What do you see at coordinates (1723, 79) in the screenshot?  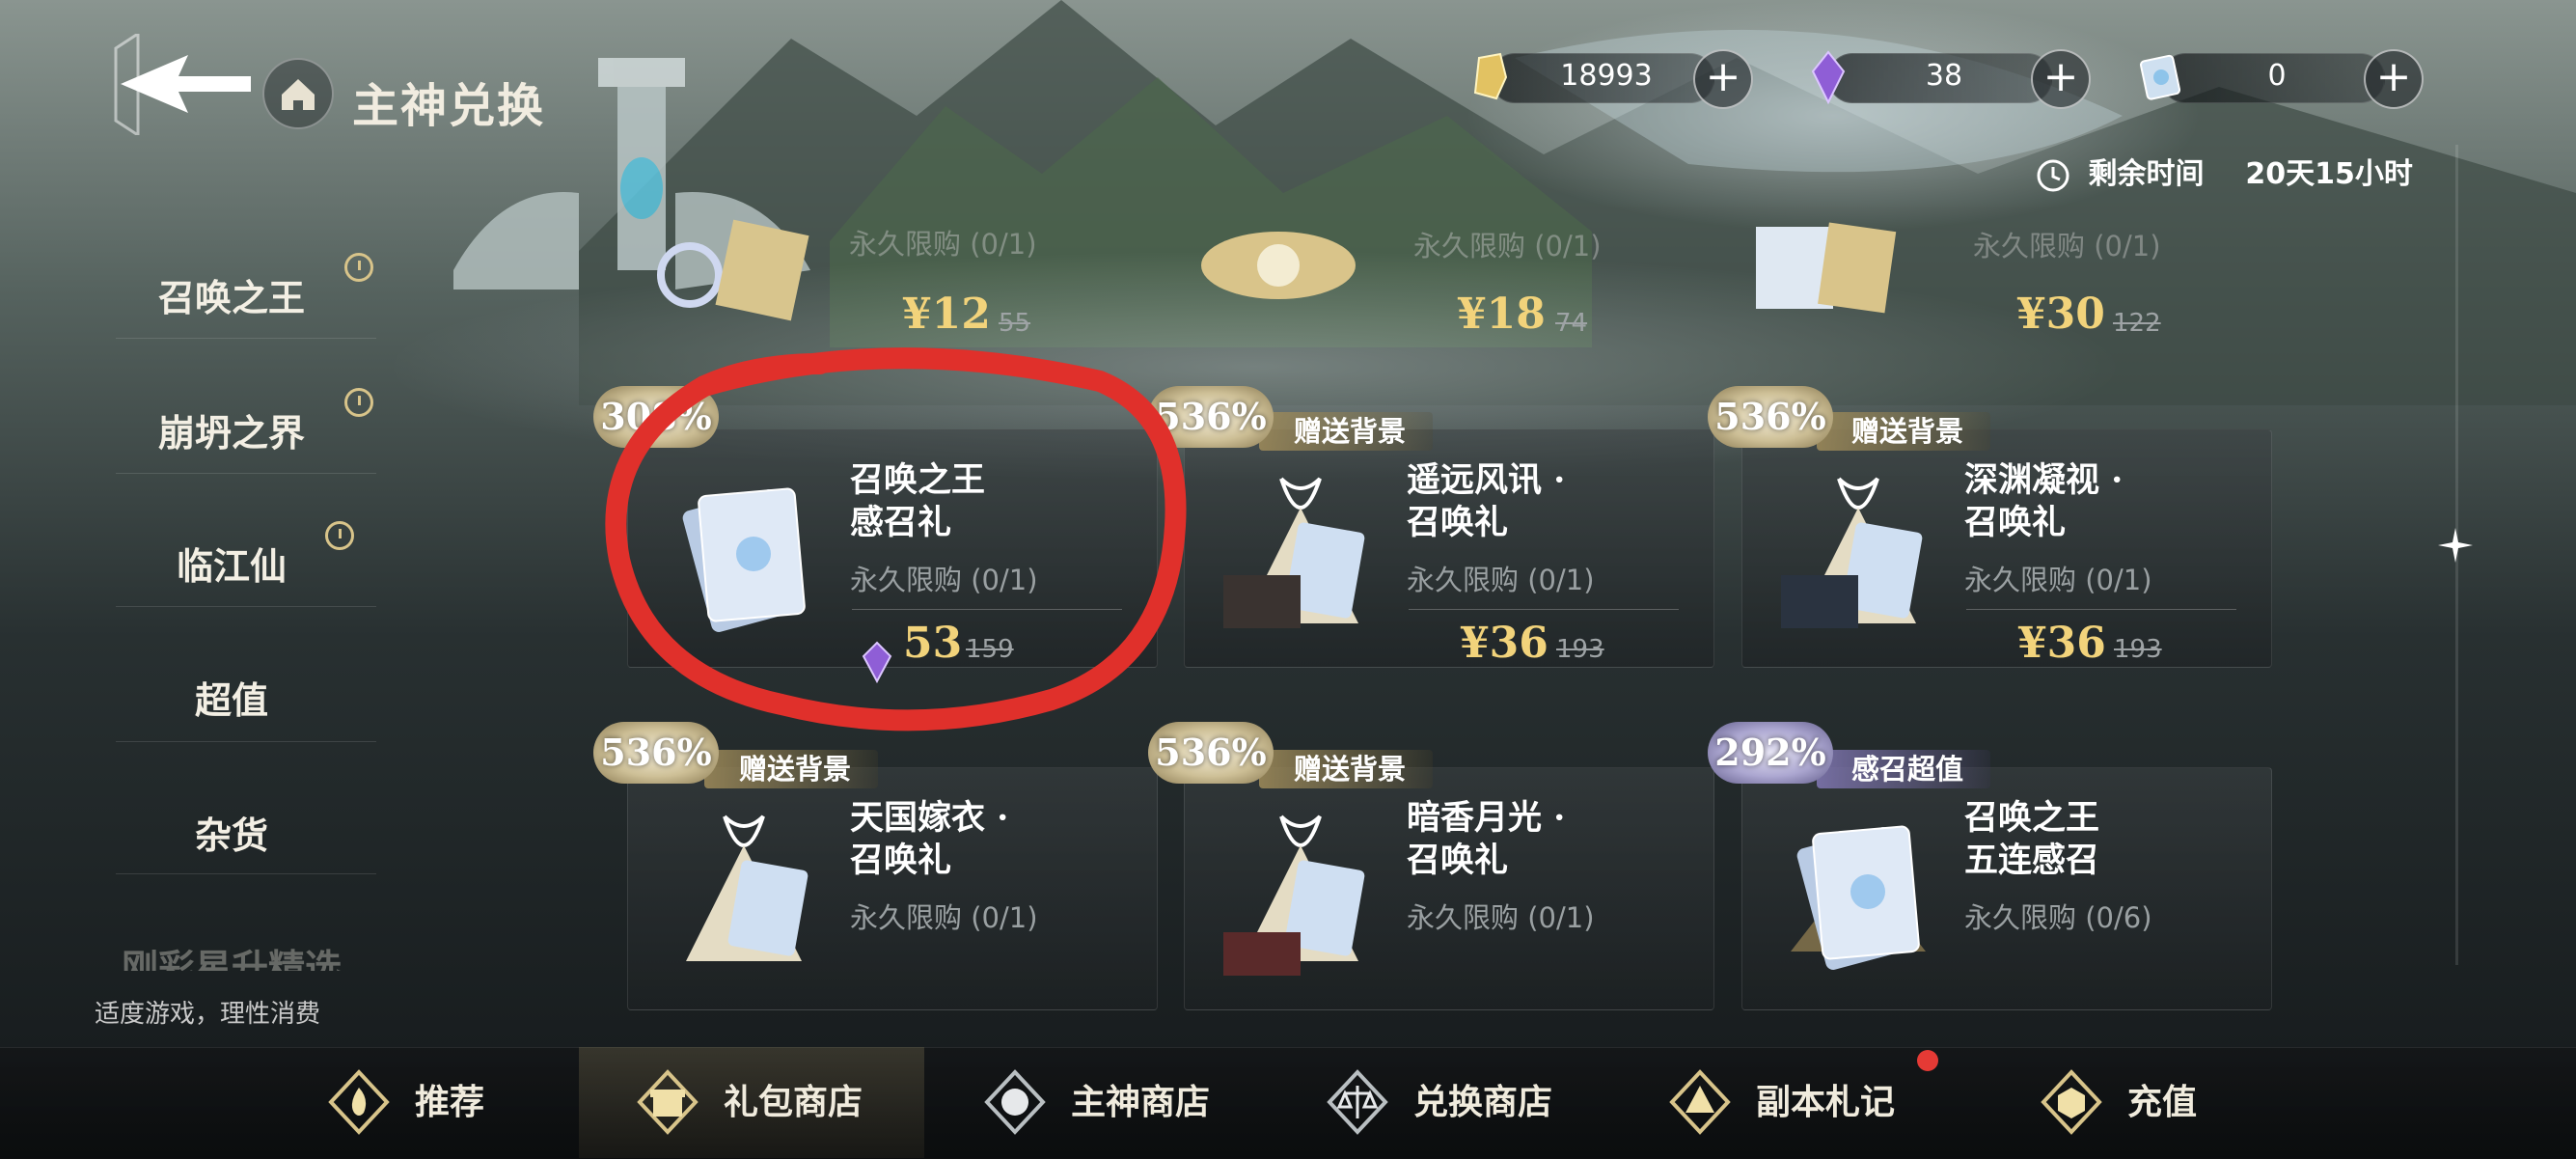 I see `add-gold-button: +` at bounding box center [1723, 79].